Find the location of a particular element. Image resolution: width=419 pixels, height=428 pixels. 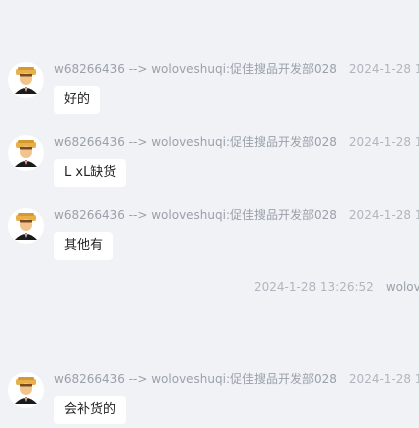

message-sender: woloveshuqi:促佳搜品开发部028 is located at coordinates (402, 287).